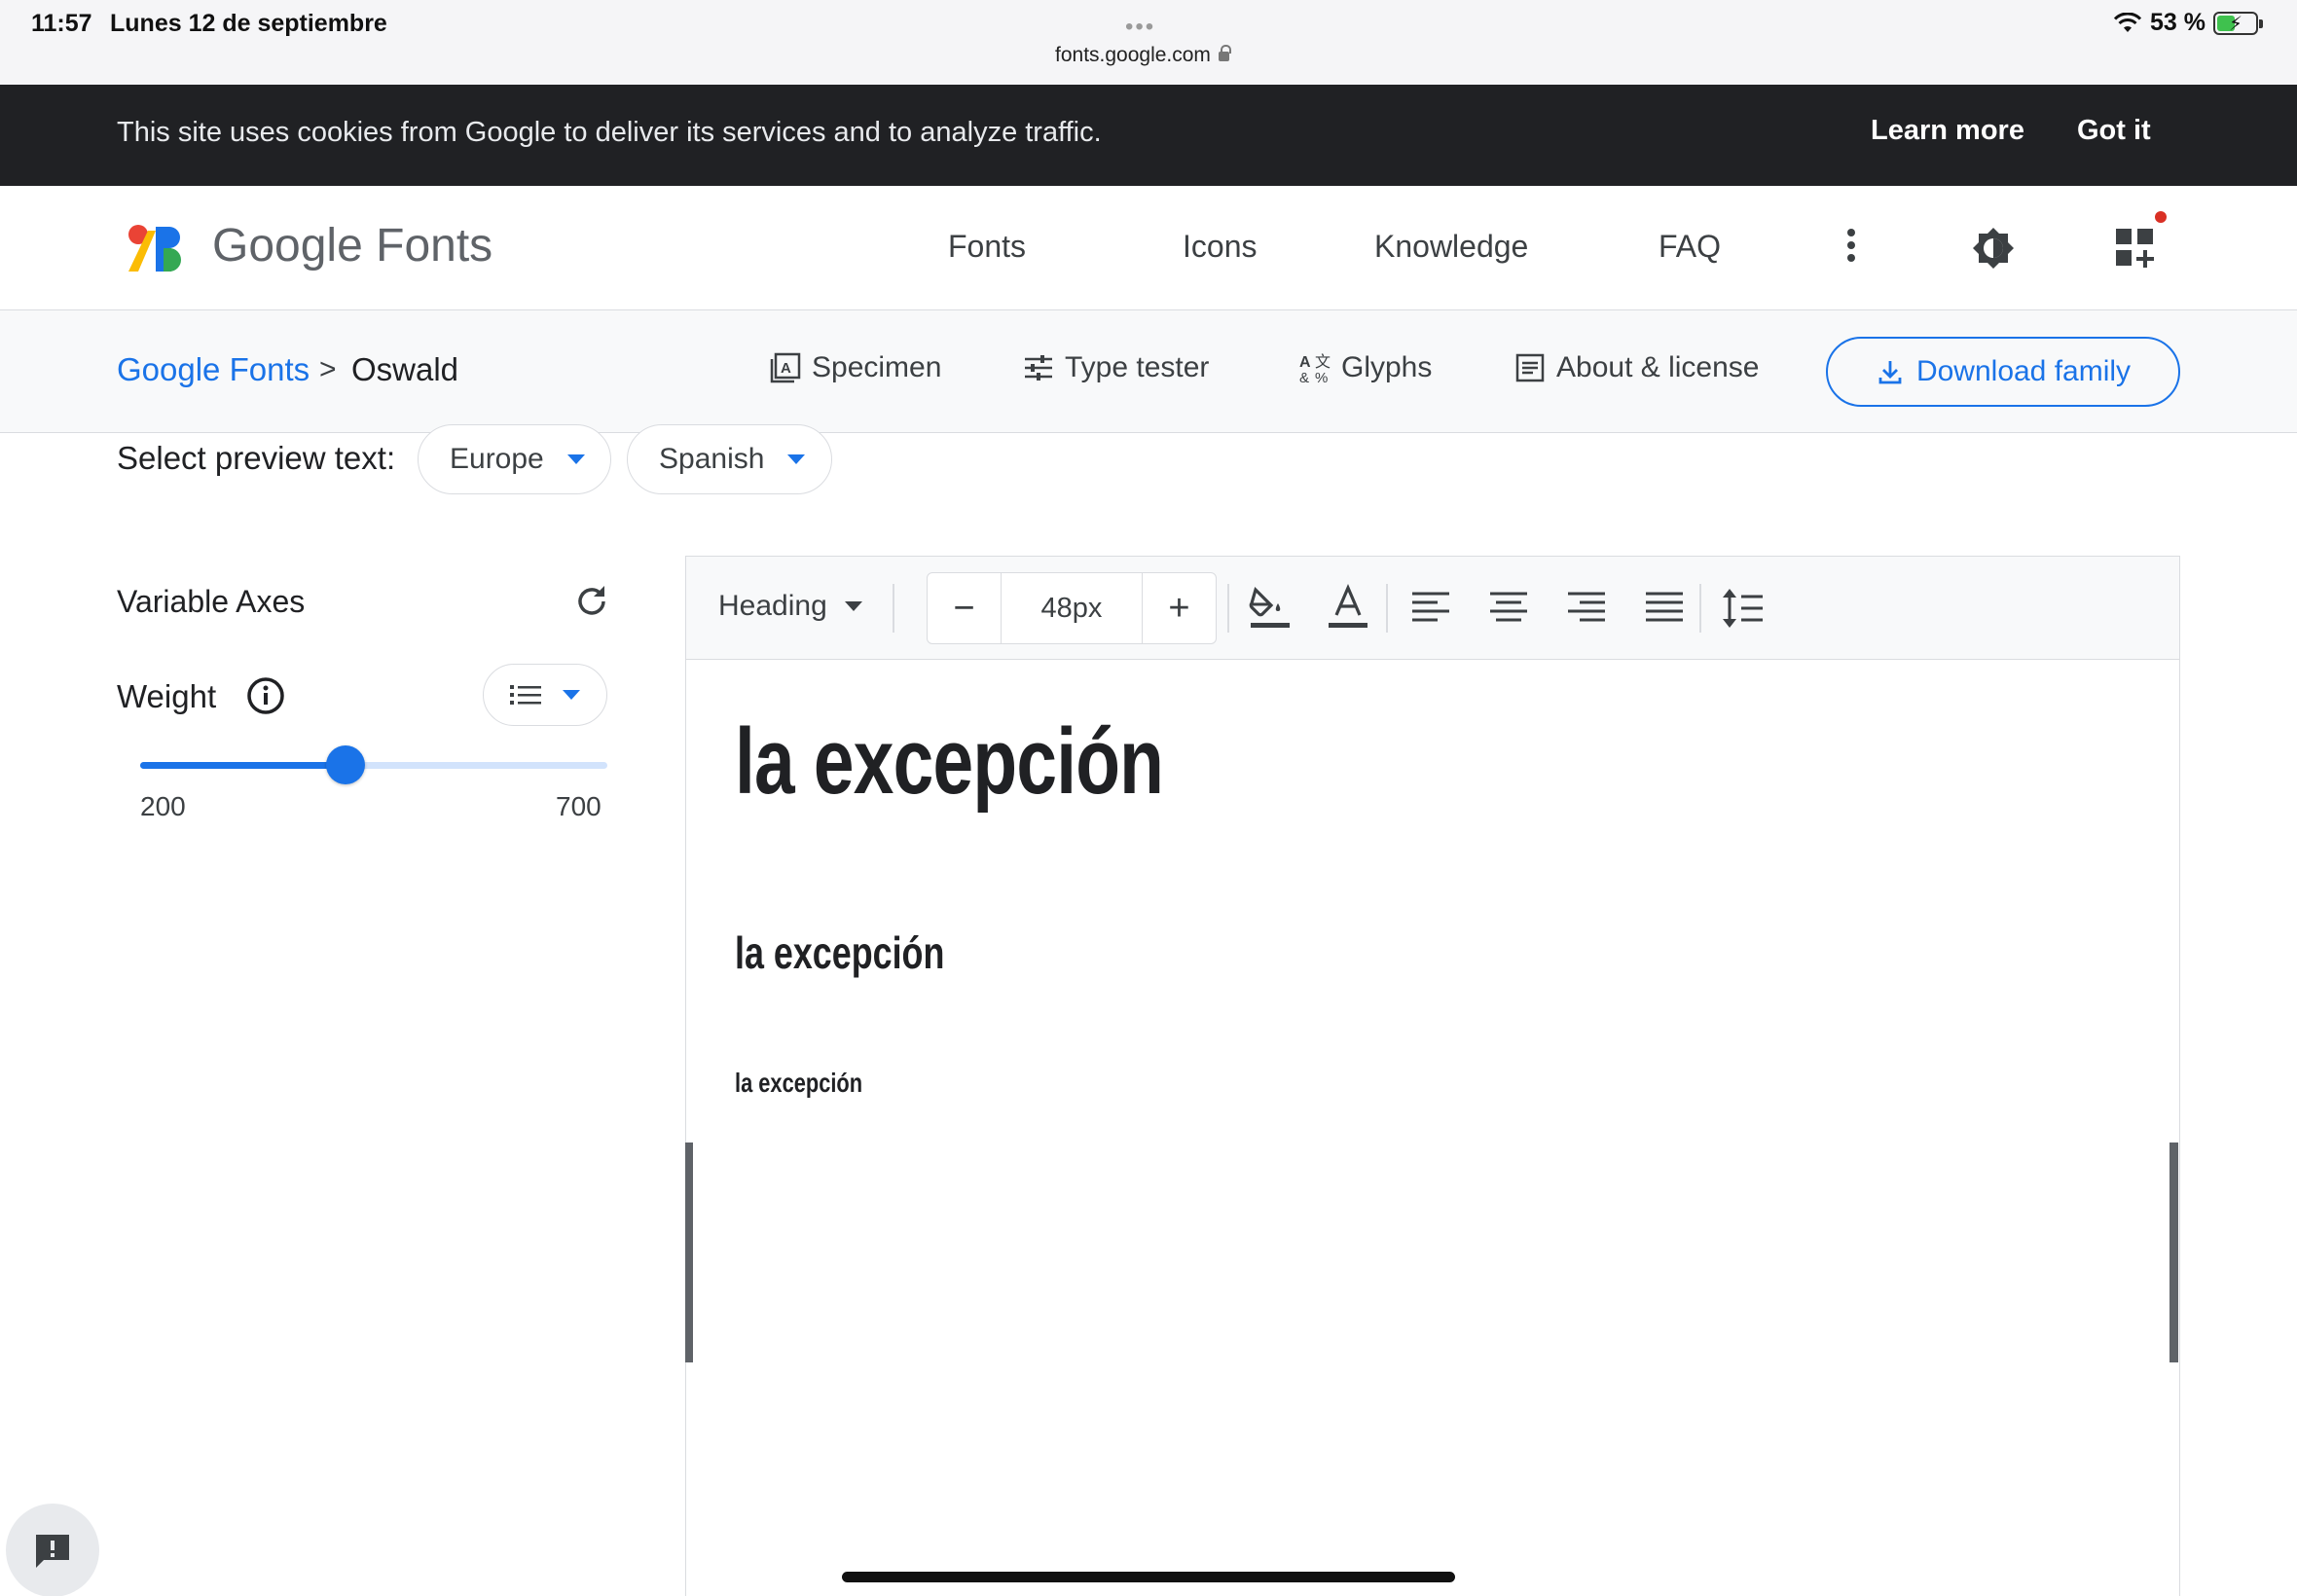 This screenshot has width=2297, height=1596. What do you see at coordinates (1220, 247) in the screenshot?
I see `nav-icons: Icons` at bounding box center [1220, 247].